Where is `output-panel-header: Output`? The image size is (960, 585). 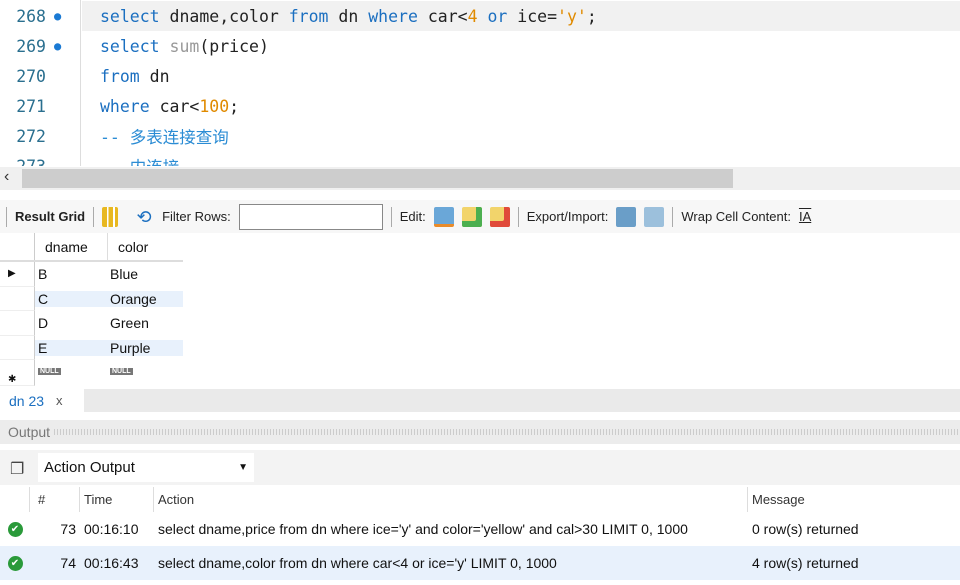
output-panel-header: Output is located at coordinates (480, 432).